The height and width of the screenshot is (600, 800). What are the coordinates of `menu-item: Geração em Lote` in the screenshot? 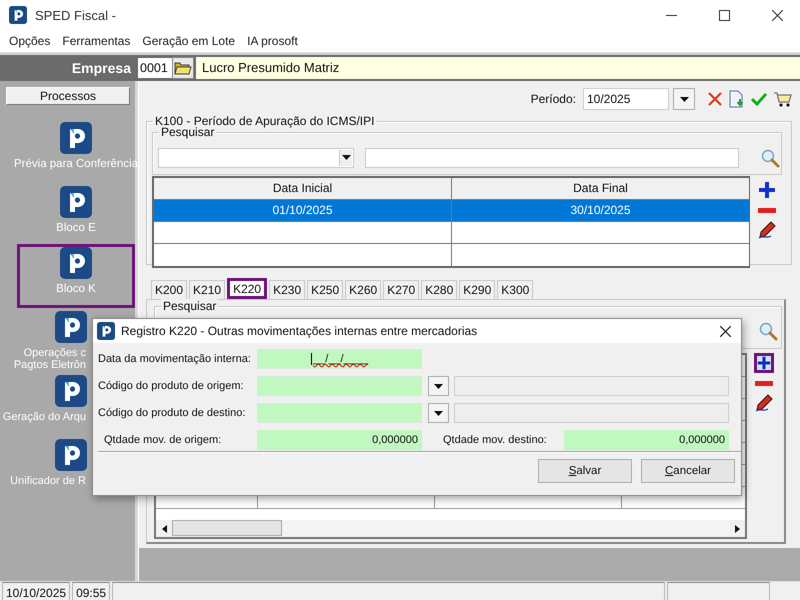 It's located at (189, 41).